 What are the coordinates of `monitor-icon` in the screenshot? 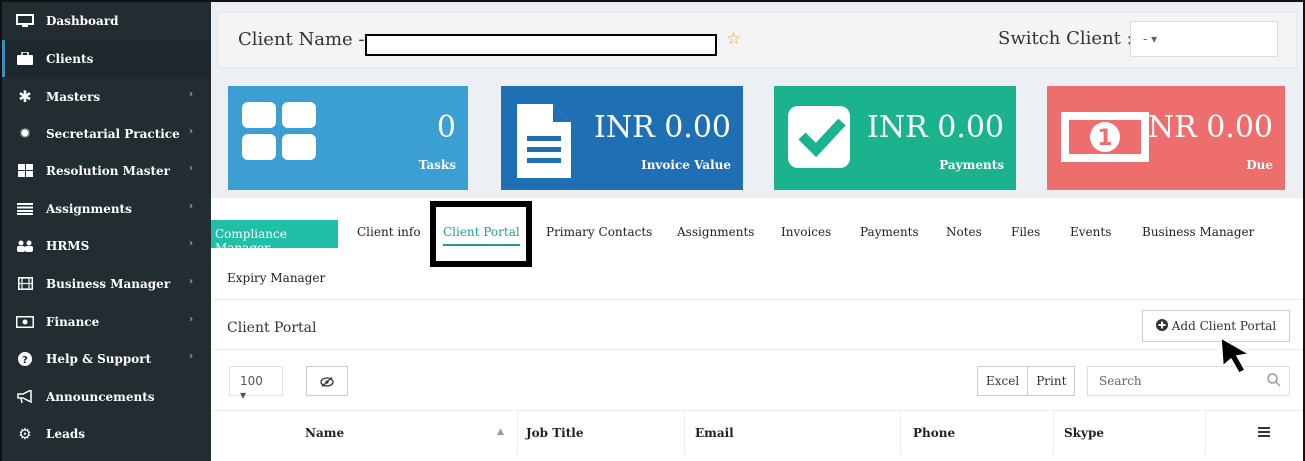 It's located at (25, 20).